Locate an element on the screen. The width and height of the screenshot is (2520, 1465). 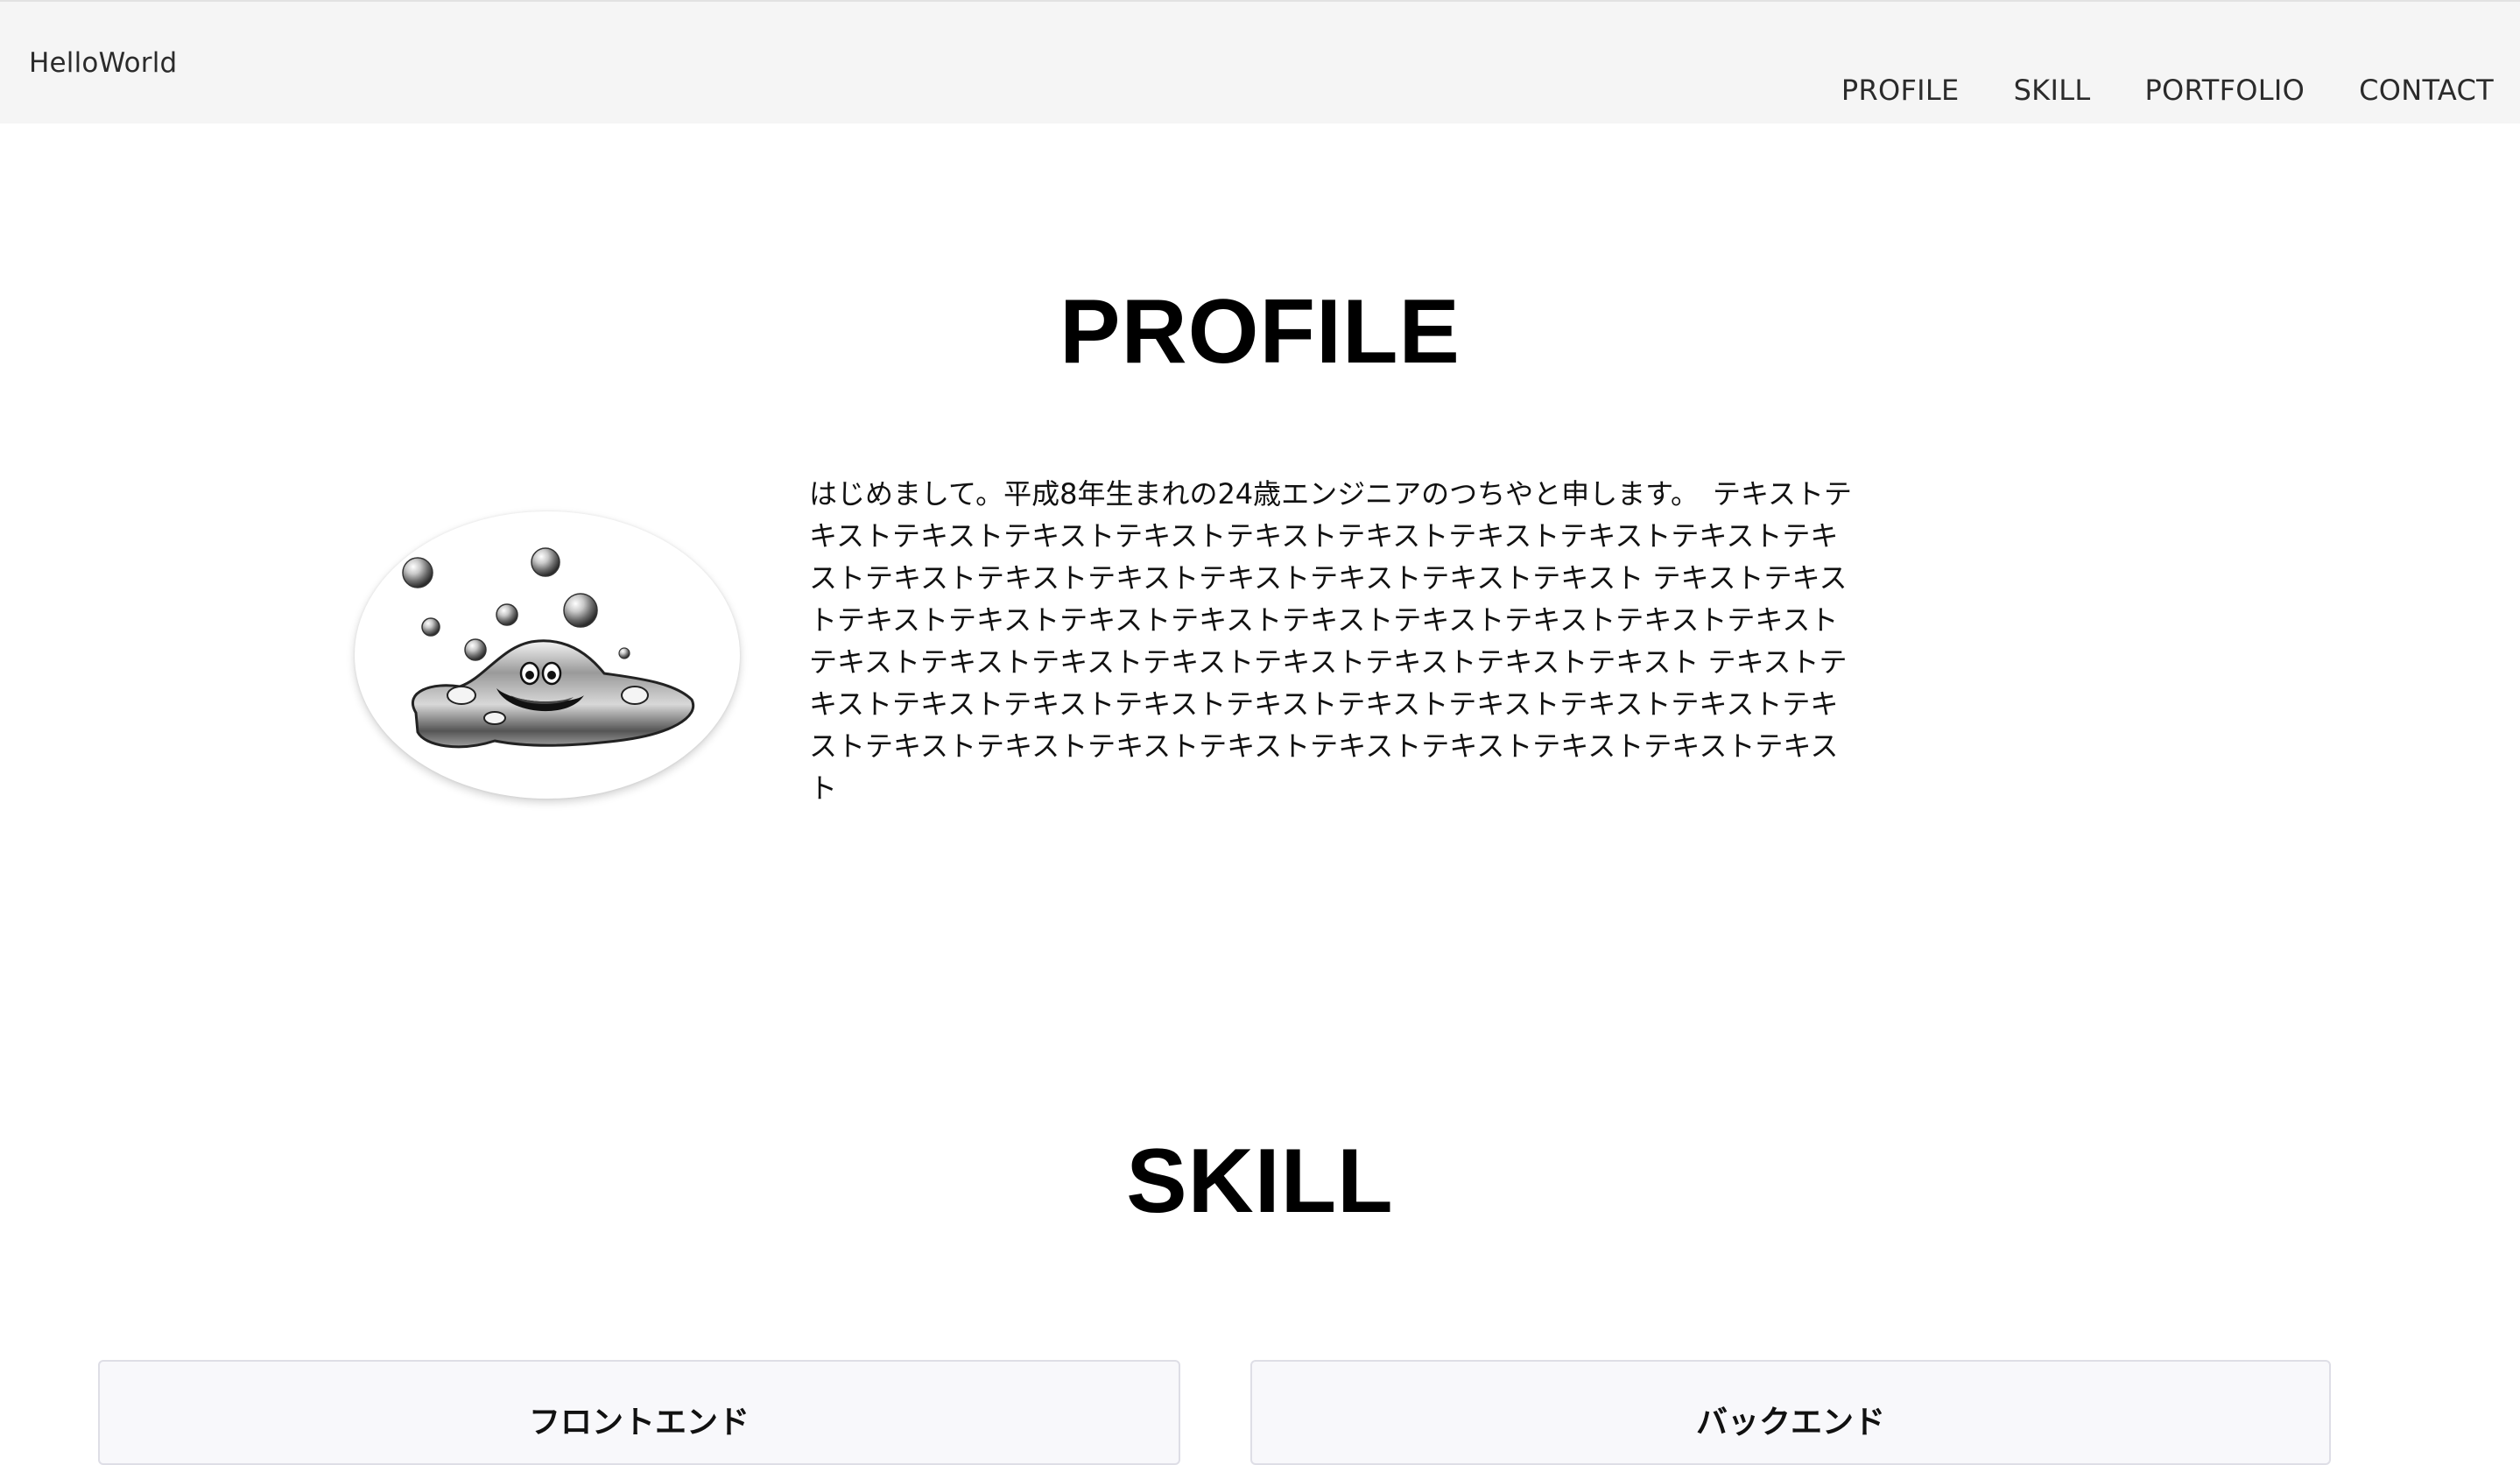
nav-link-profile: PROFILE is located at coordinates (1900, 90).